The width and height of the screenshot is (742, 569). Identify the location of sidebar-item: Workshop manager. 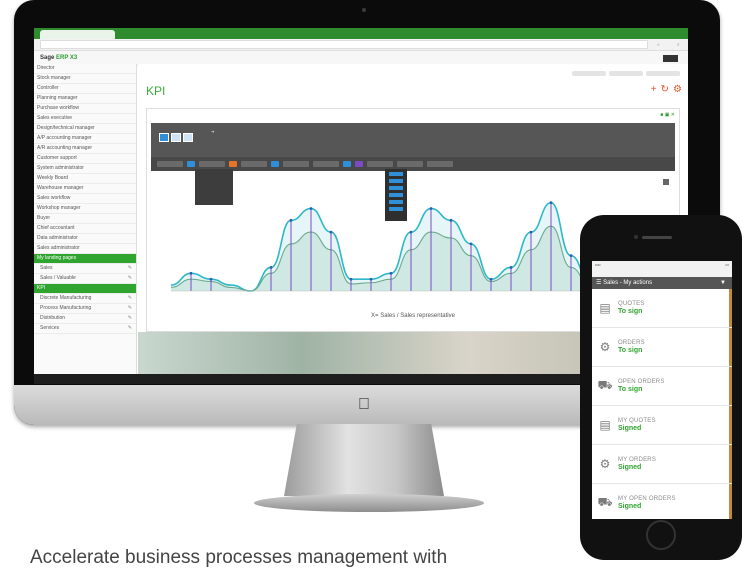
(85, 209).